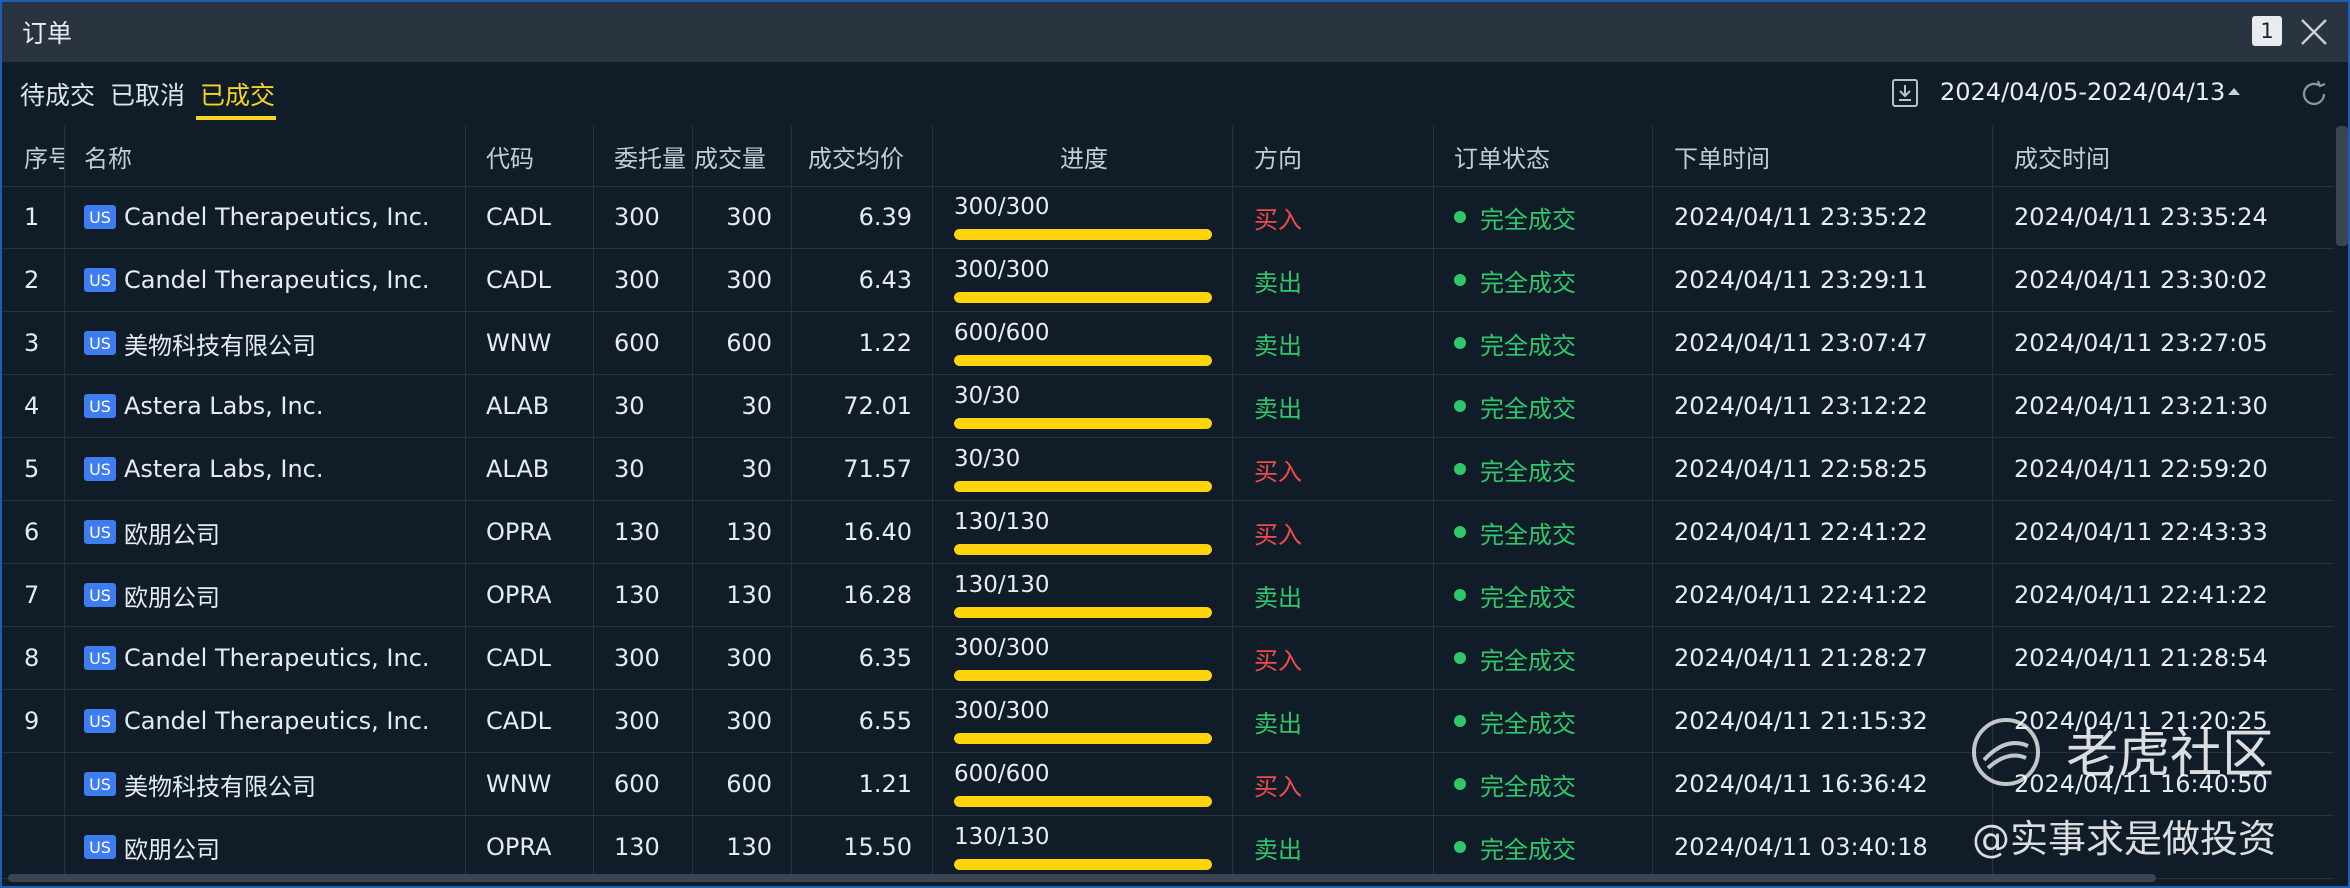 The image size is (2350, 888). What do you see at coordinates (730, 156) in the screenshot?
I see `col-header-filled-qty: 成交量` at bounding box center [730, 156].